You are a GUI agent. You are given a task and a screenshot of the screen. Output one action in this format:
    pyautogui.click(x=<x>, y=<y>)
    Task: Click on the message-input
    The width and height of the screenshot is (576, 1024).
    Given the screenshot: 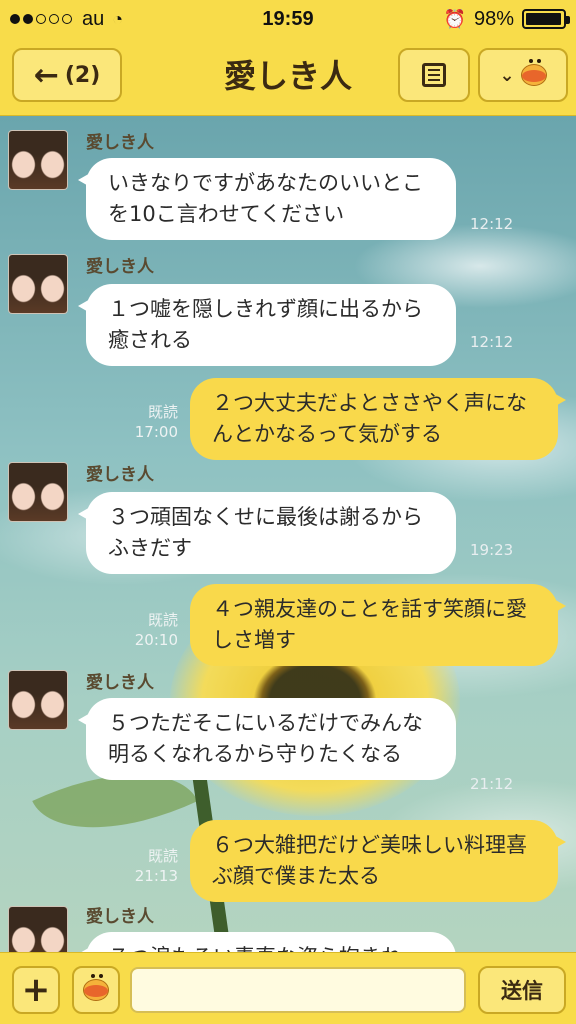 What is the action you would take?
    pyautogui.click(x=298, y=990)
    